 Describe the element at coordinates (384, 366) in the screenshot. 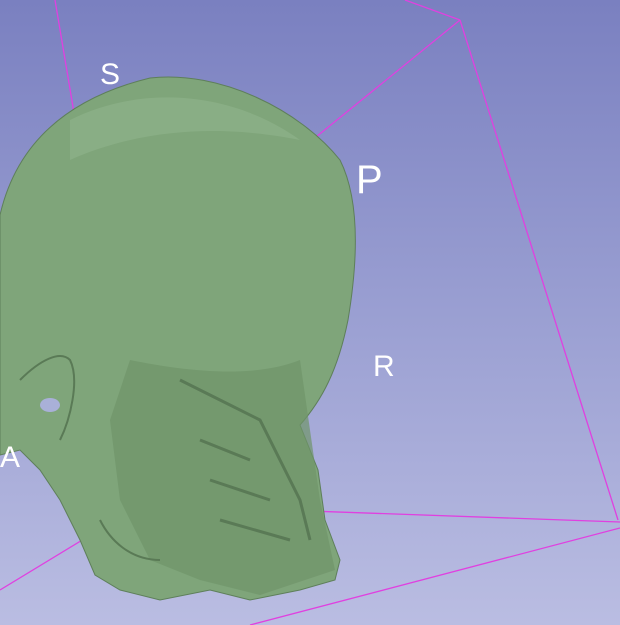

I see `orientation-label-right: R` at that location.